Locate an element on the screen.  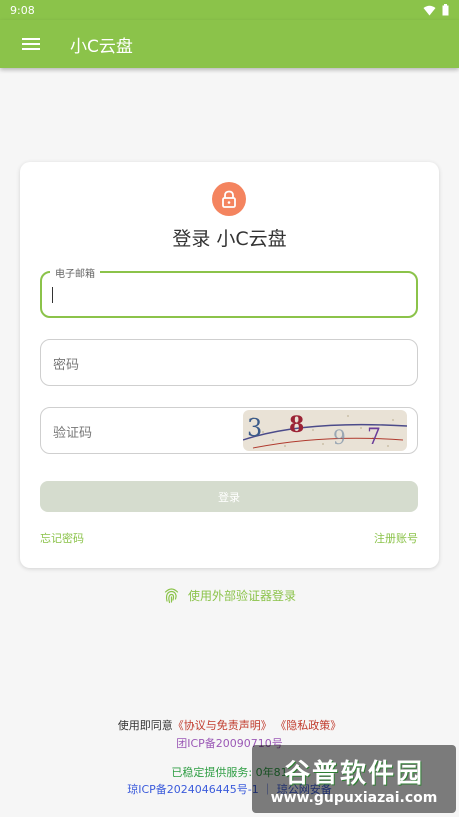
agreement-text: 使用即同意《协议与免责声明》 《隐私政策》 is located at coordinates (229, 725).